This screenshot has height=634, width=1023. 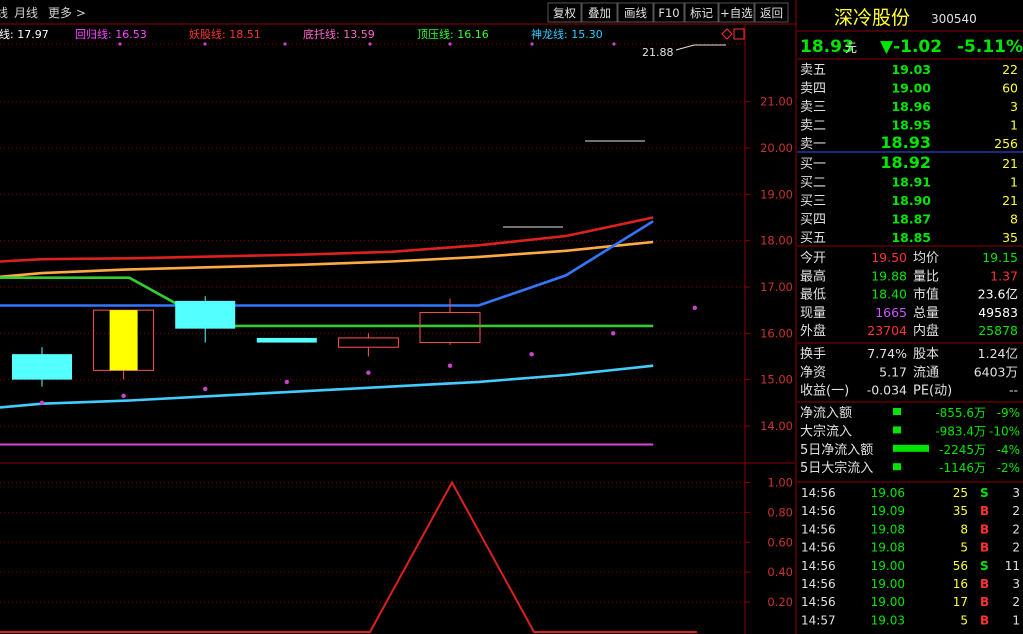 What do you see at coordinates (1010, 69) in the screenshot?
I see `orderbook-volume: 22` at bounding box center [1010, 69].